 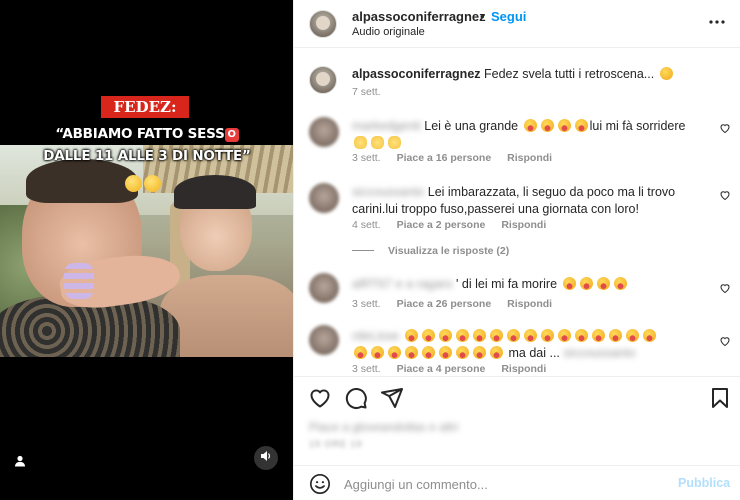 I want to click on video-badge: FEDEZ:, so click(x=145, y=107).